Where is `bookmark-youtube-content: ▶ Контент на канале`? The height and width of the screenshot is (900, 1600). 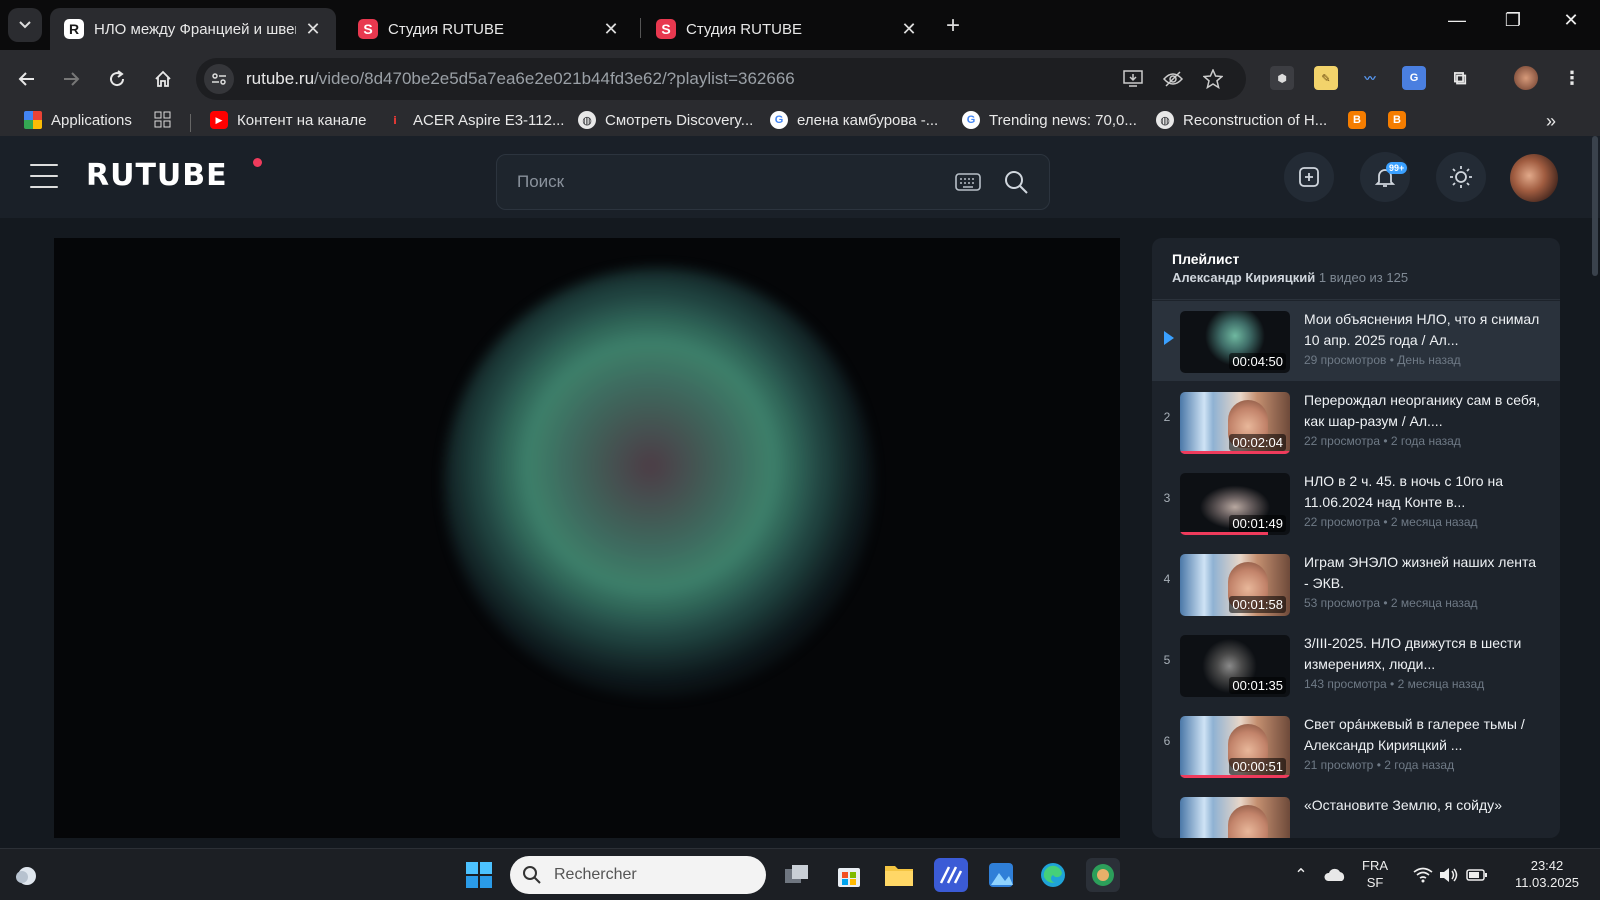
bookmark-youtube-content: ▶ Контент на канале is located at coordinates (288, 120).